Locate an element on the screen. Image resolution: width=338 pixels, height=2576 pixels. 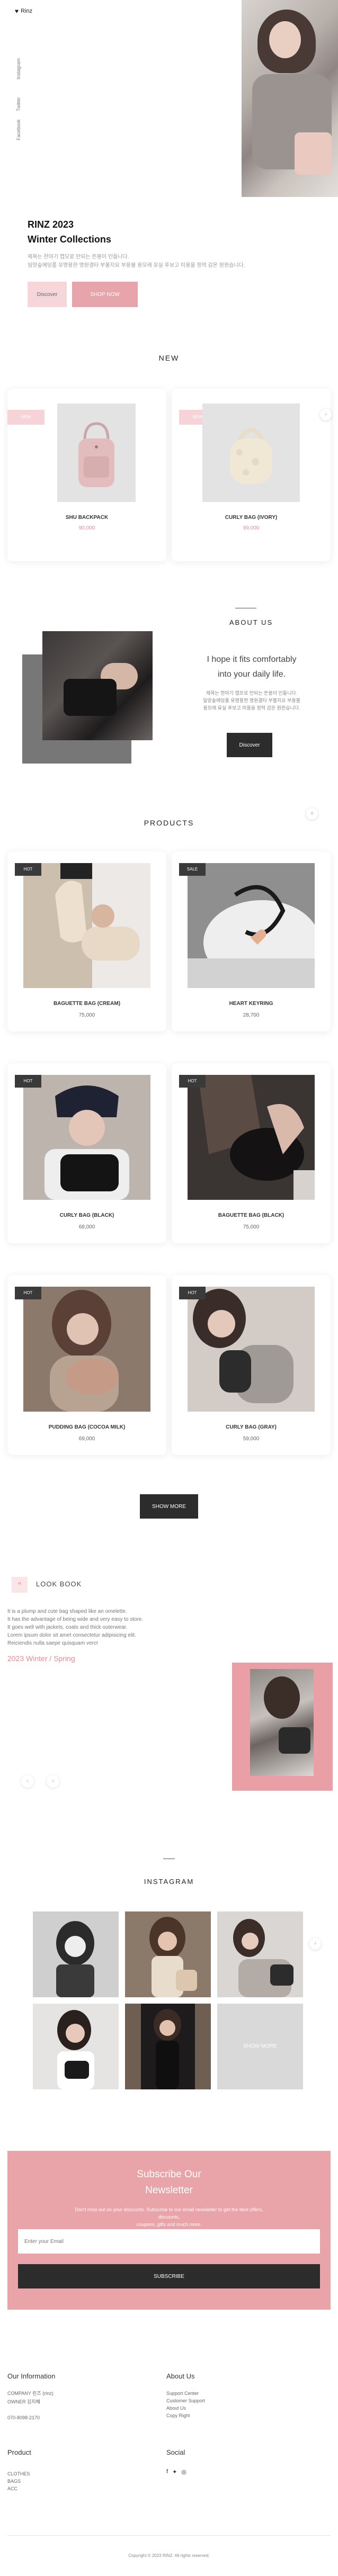
new-tag: NEW is located at coordinates (26, 417).